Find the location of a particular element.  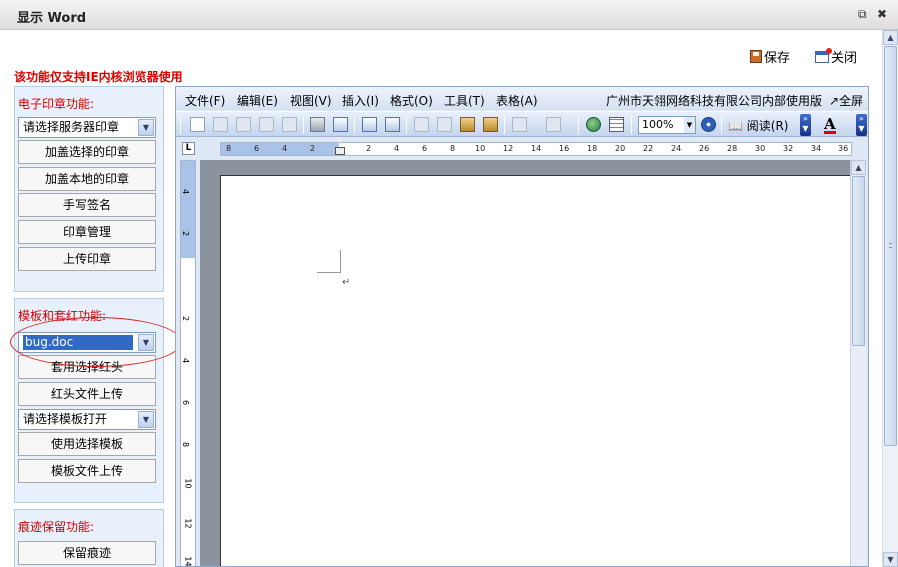

close-button: 关闭 is located at coordinates (836, 56).